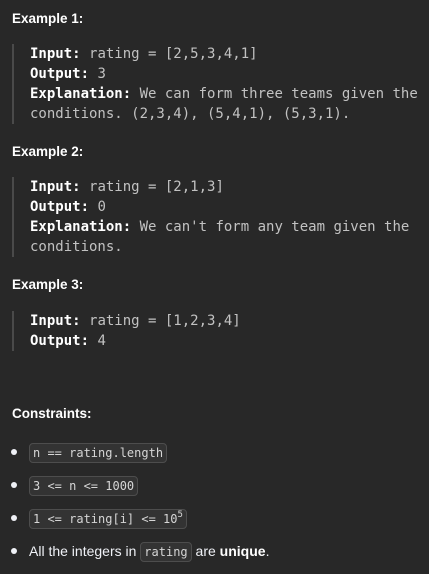  I want to click on example-2-output-line: Output: 0, so click(229, 207).